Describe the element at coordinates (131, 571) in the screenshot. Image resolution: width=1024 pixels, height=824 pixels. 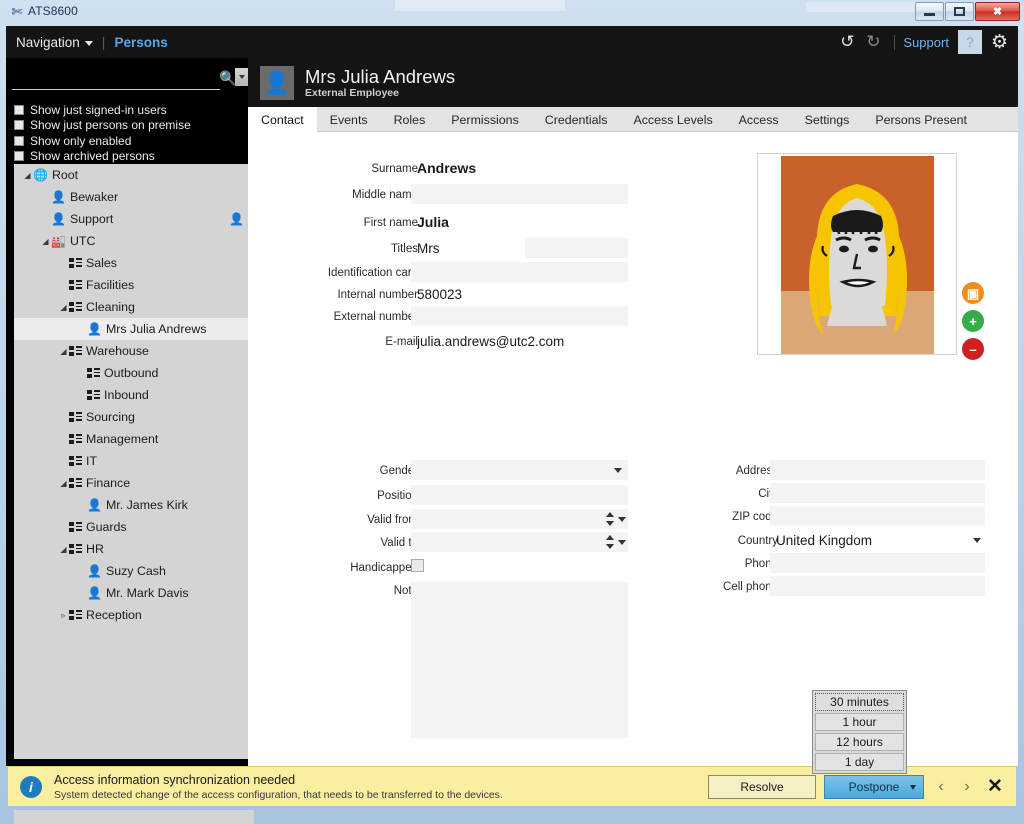
I see `tree-item-suzy-cash: 👤 Suzy Cash` at that location.